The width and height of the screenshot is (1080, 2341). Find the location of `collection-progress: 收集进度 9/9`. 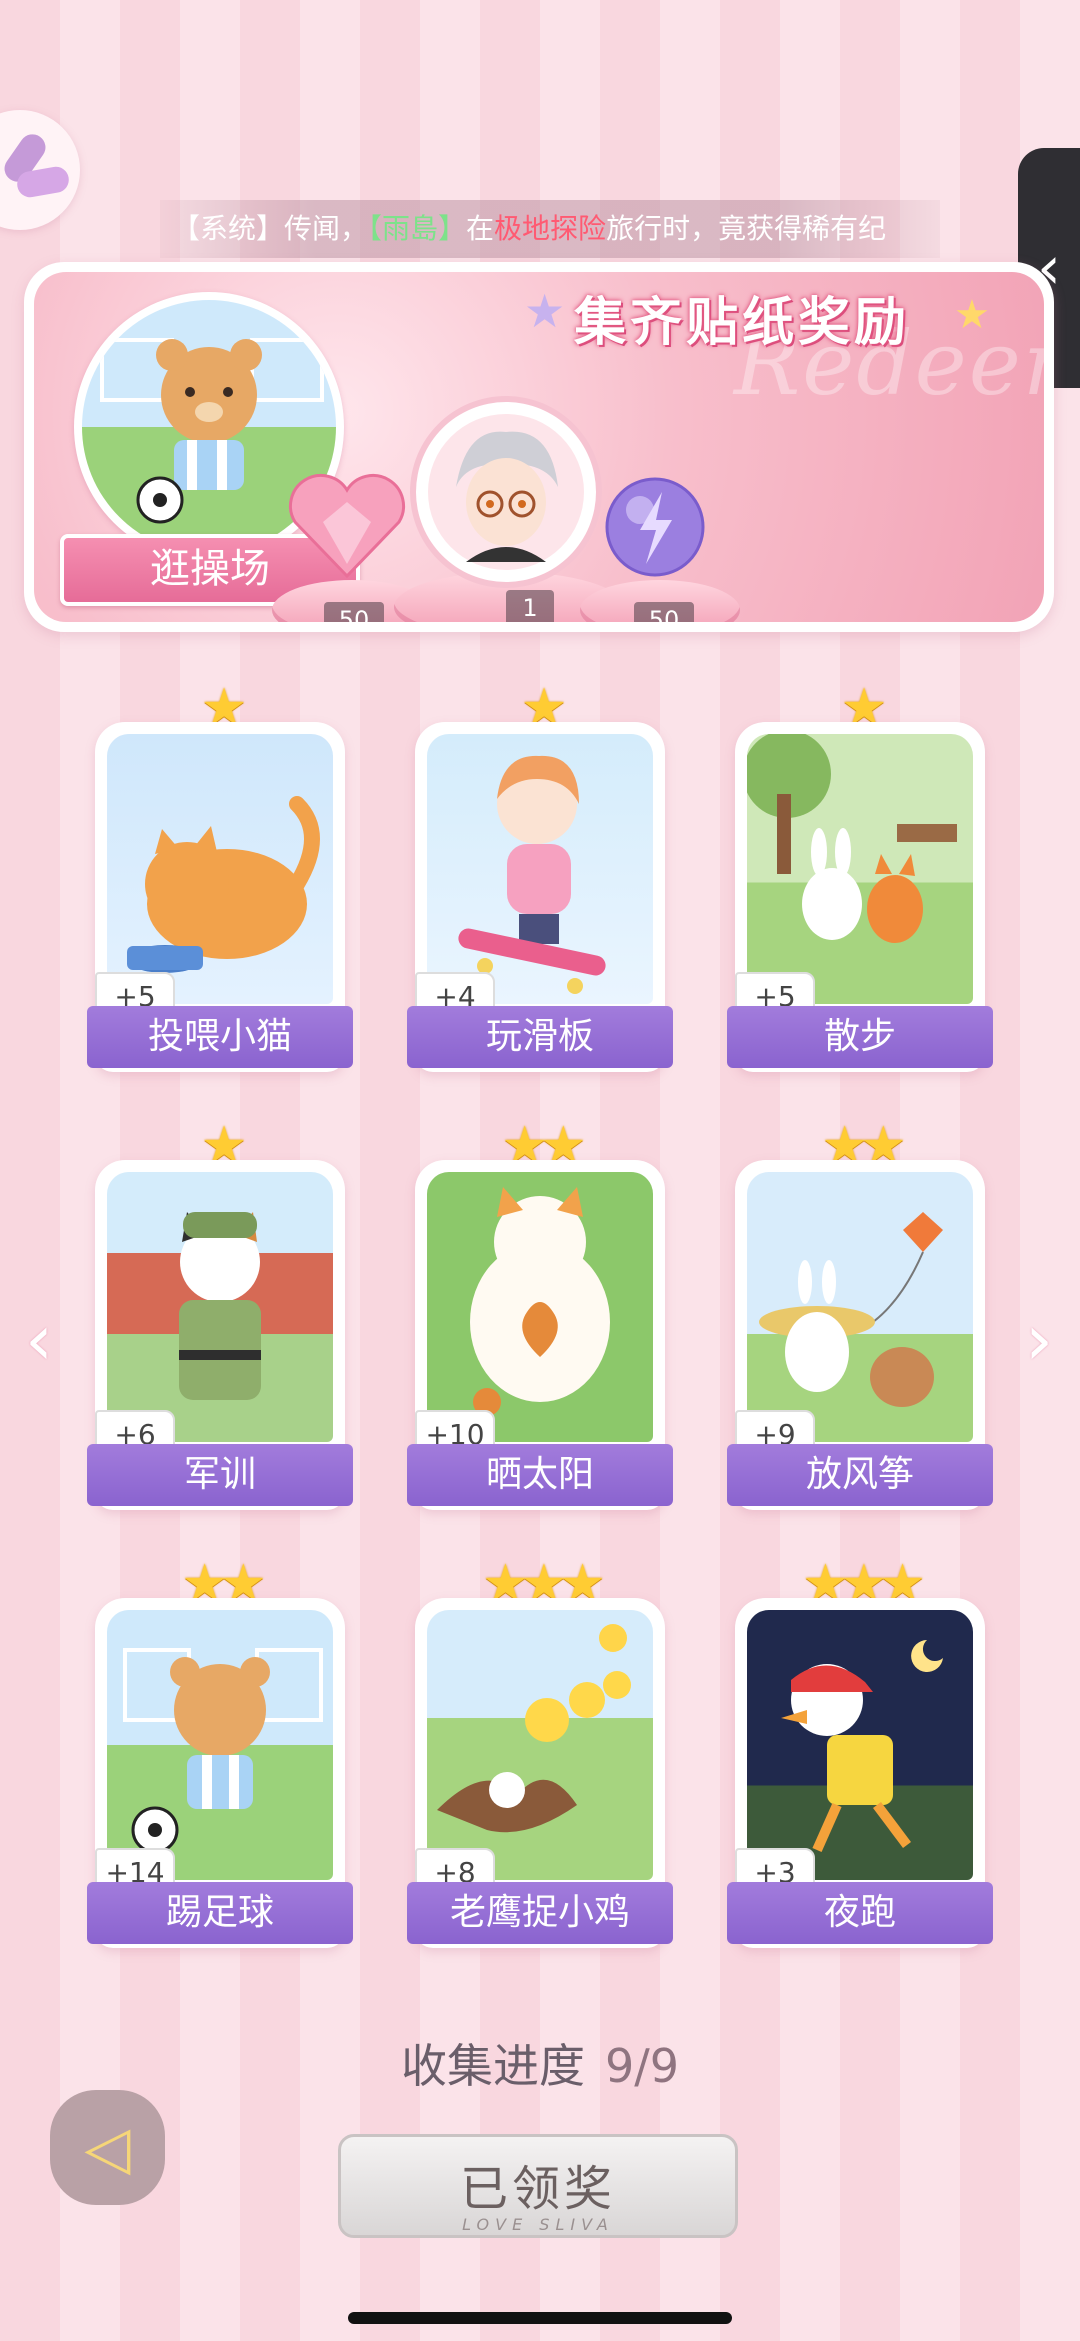

collection-progress: 收集进度 9/9 is located at coordinates (540, 2063).